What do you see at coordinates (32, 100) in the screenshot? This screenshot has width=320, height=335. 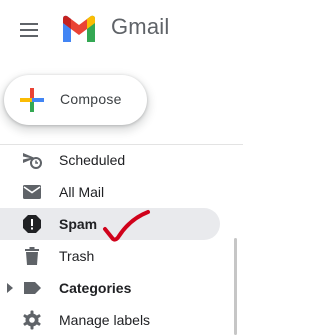 I see `plus-icon` at bounding box center [32, 100].